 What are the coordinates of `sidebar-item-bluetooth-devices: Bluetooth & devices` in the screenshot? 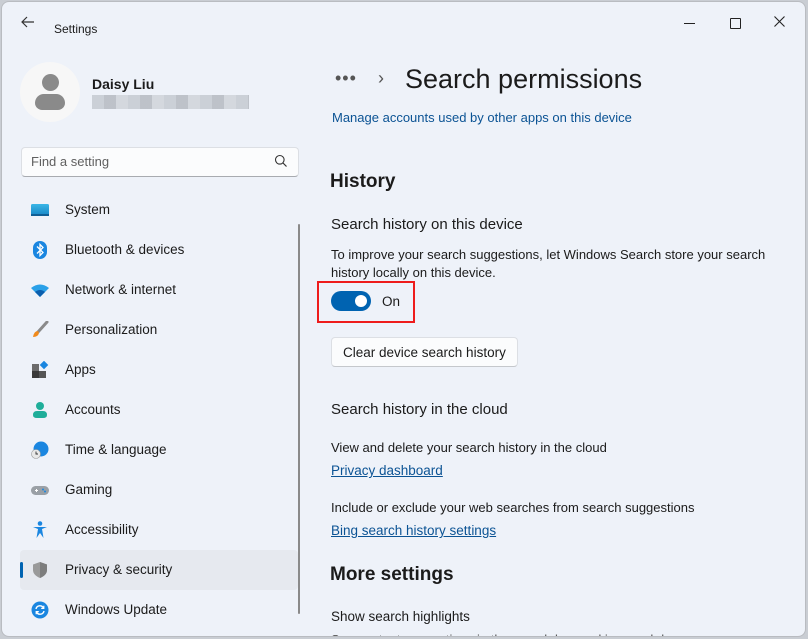 It's located at (159, 250).